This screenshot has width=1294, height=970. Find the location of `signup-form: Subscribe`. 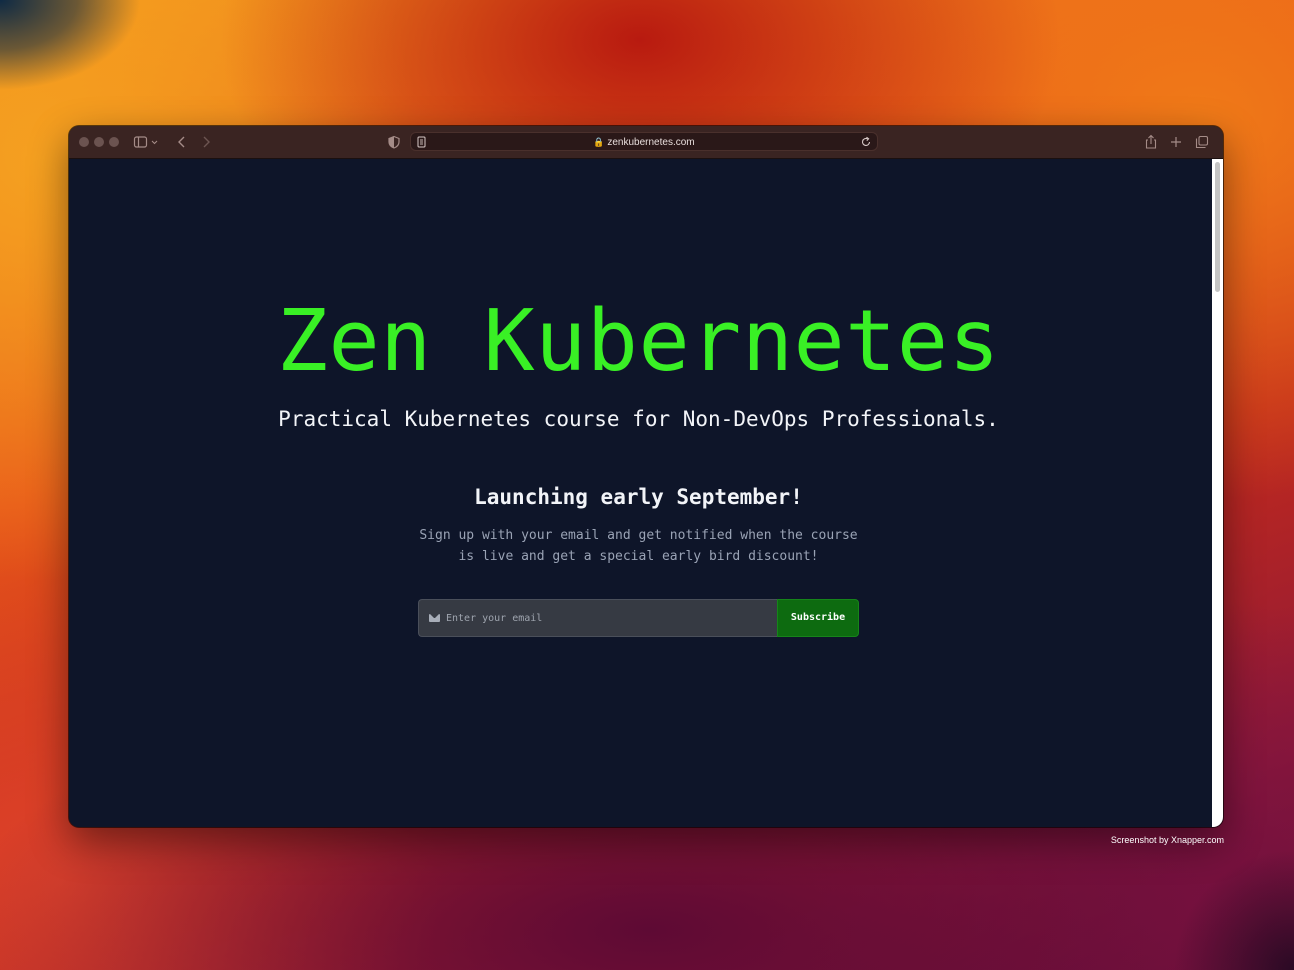

signup-form: Subscribe is located at coordinates (638, 618).